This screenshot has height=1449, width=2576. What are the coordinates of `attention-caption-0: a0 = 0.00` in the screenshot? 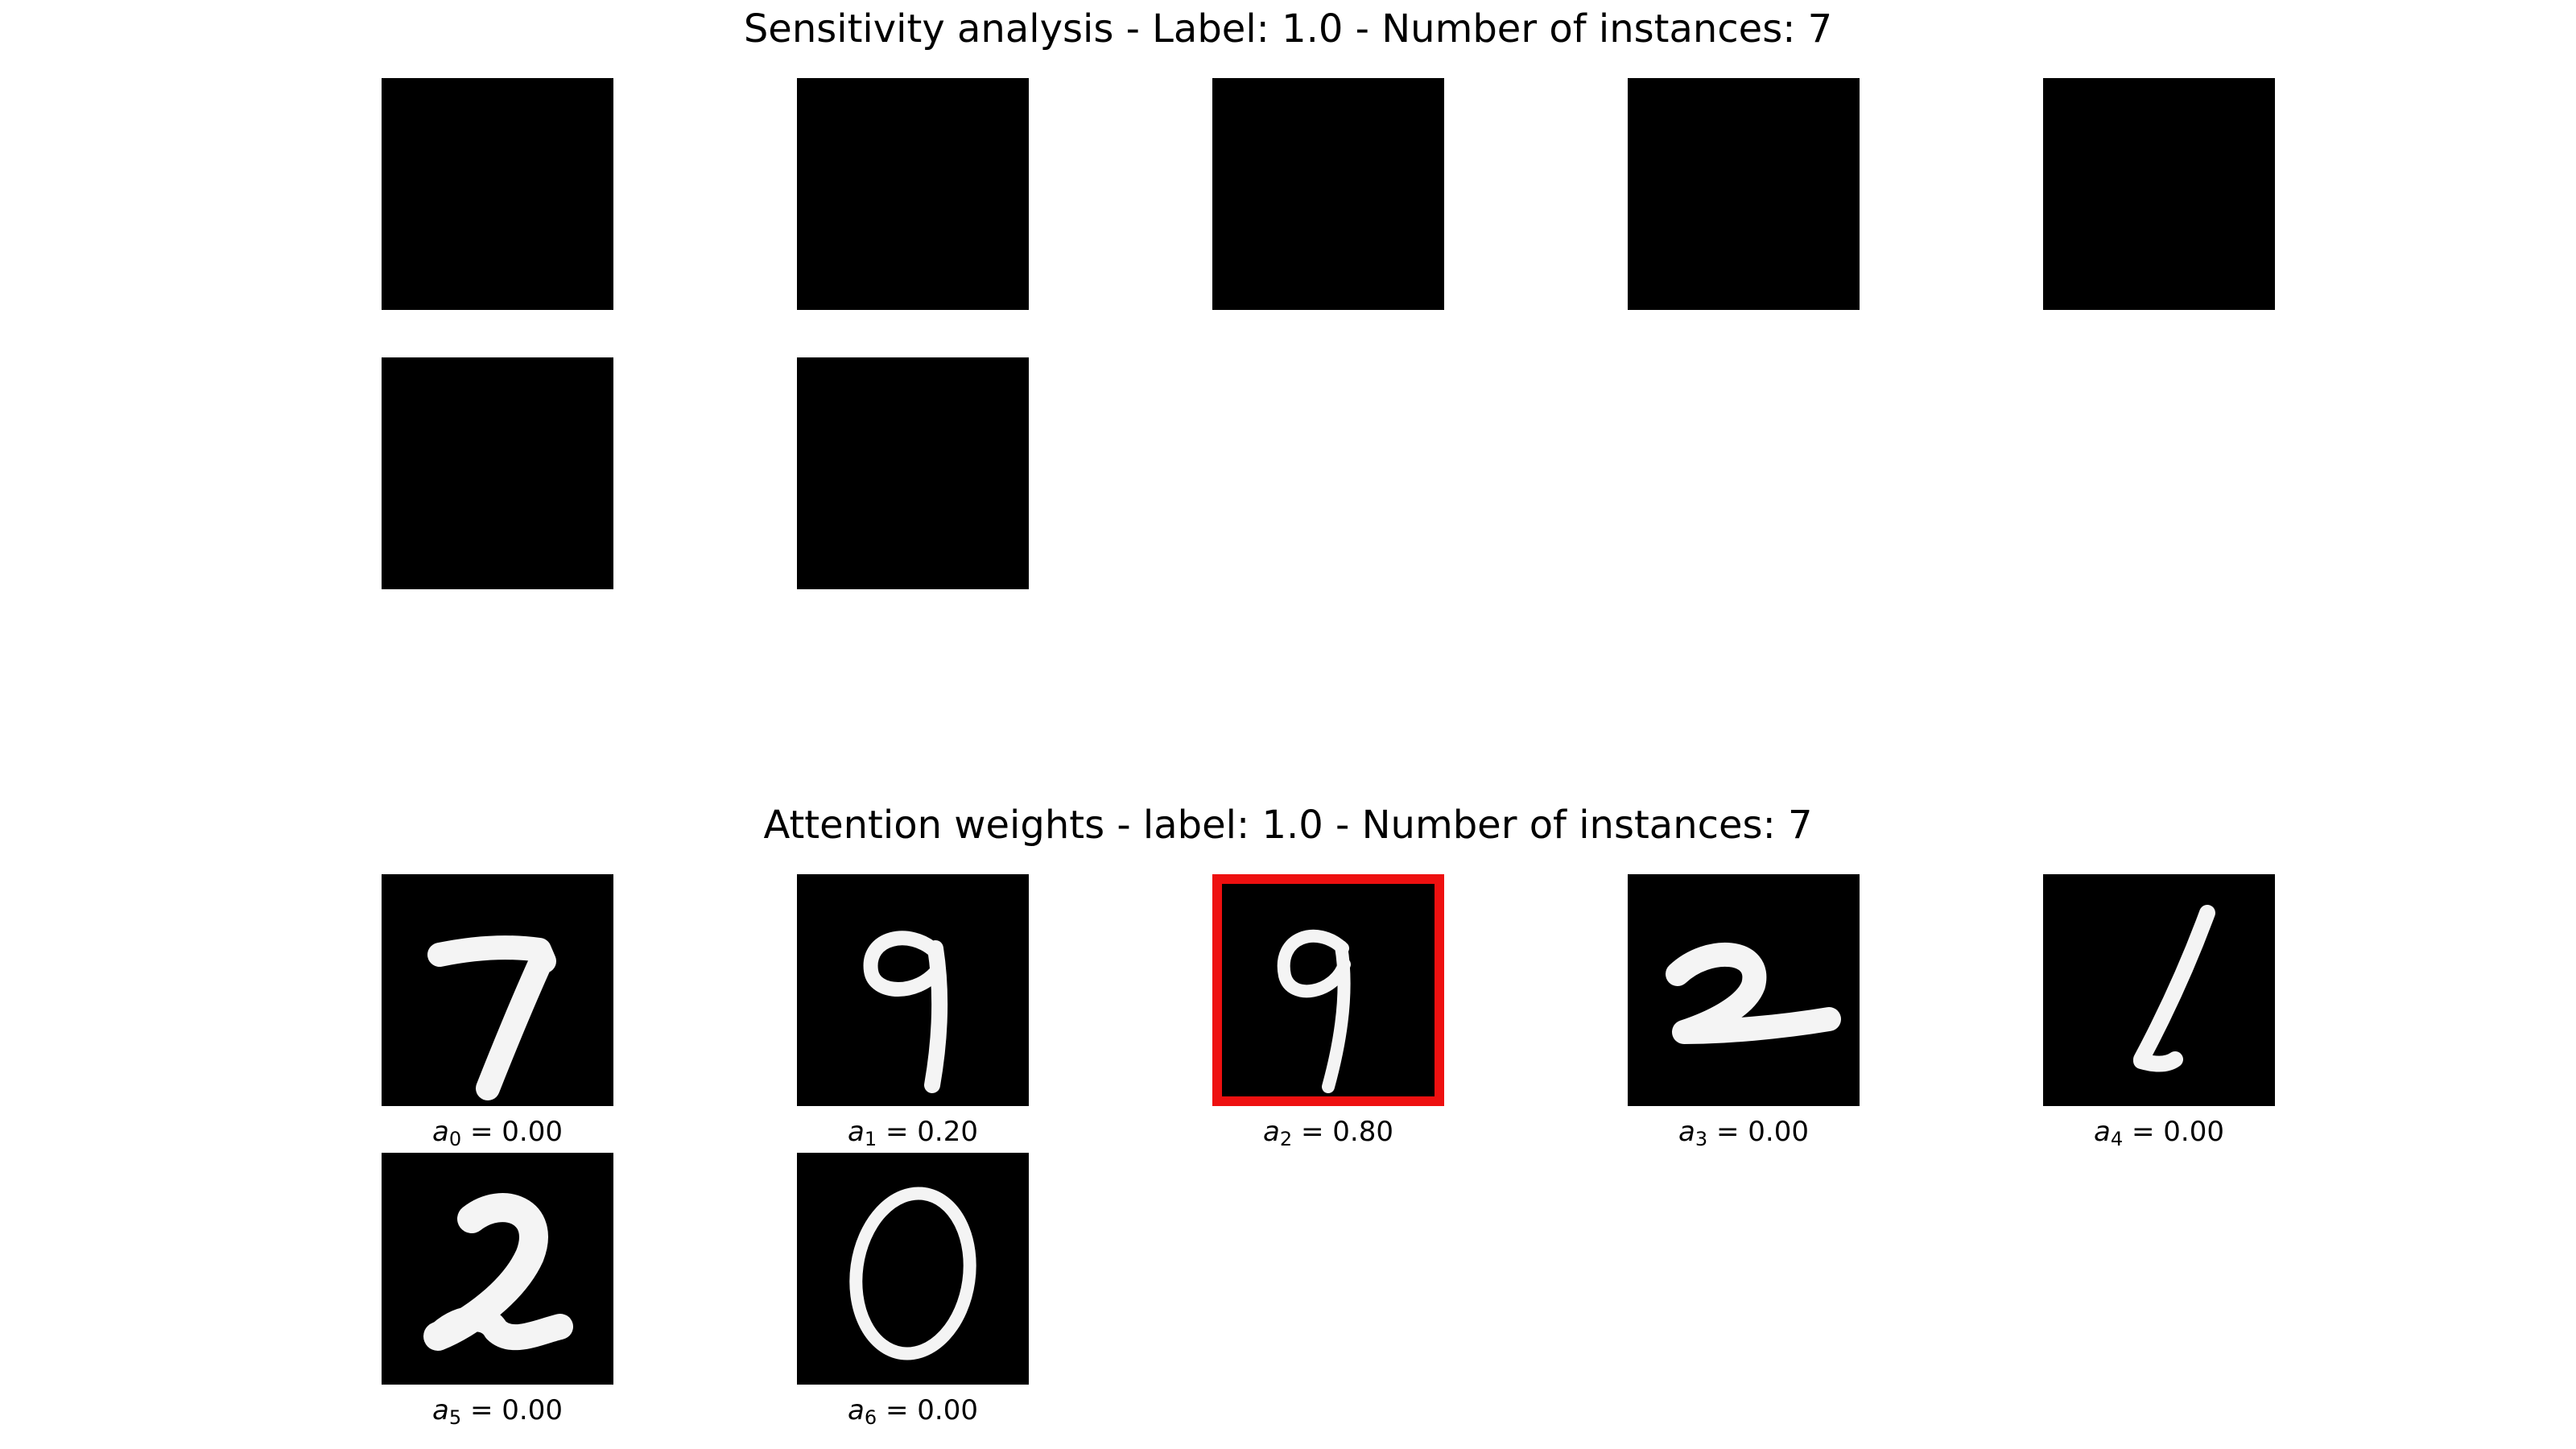 It's located at (497, 1133).